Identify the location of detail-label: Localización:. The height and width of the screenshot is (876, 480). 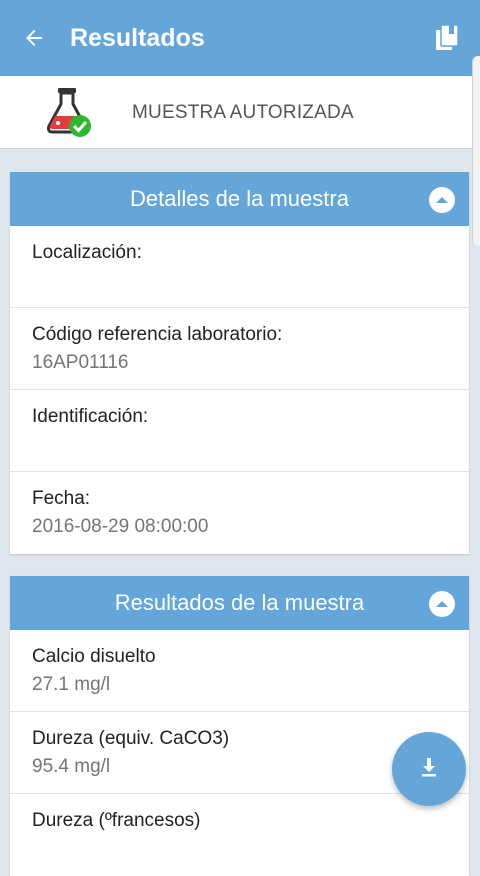
(87, 252).